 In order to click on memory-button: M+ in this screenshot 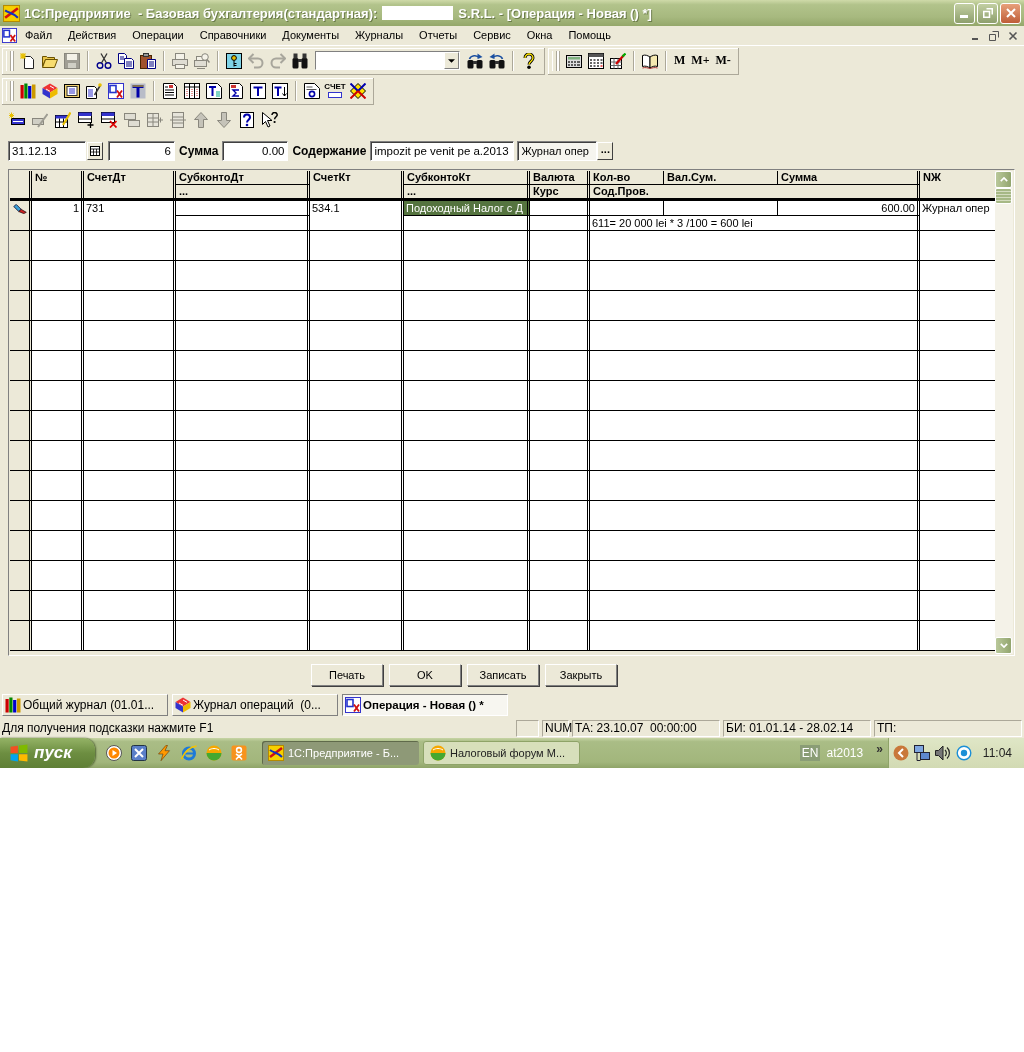, I will do `click(700, 60)`.